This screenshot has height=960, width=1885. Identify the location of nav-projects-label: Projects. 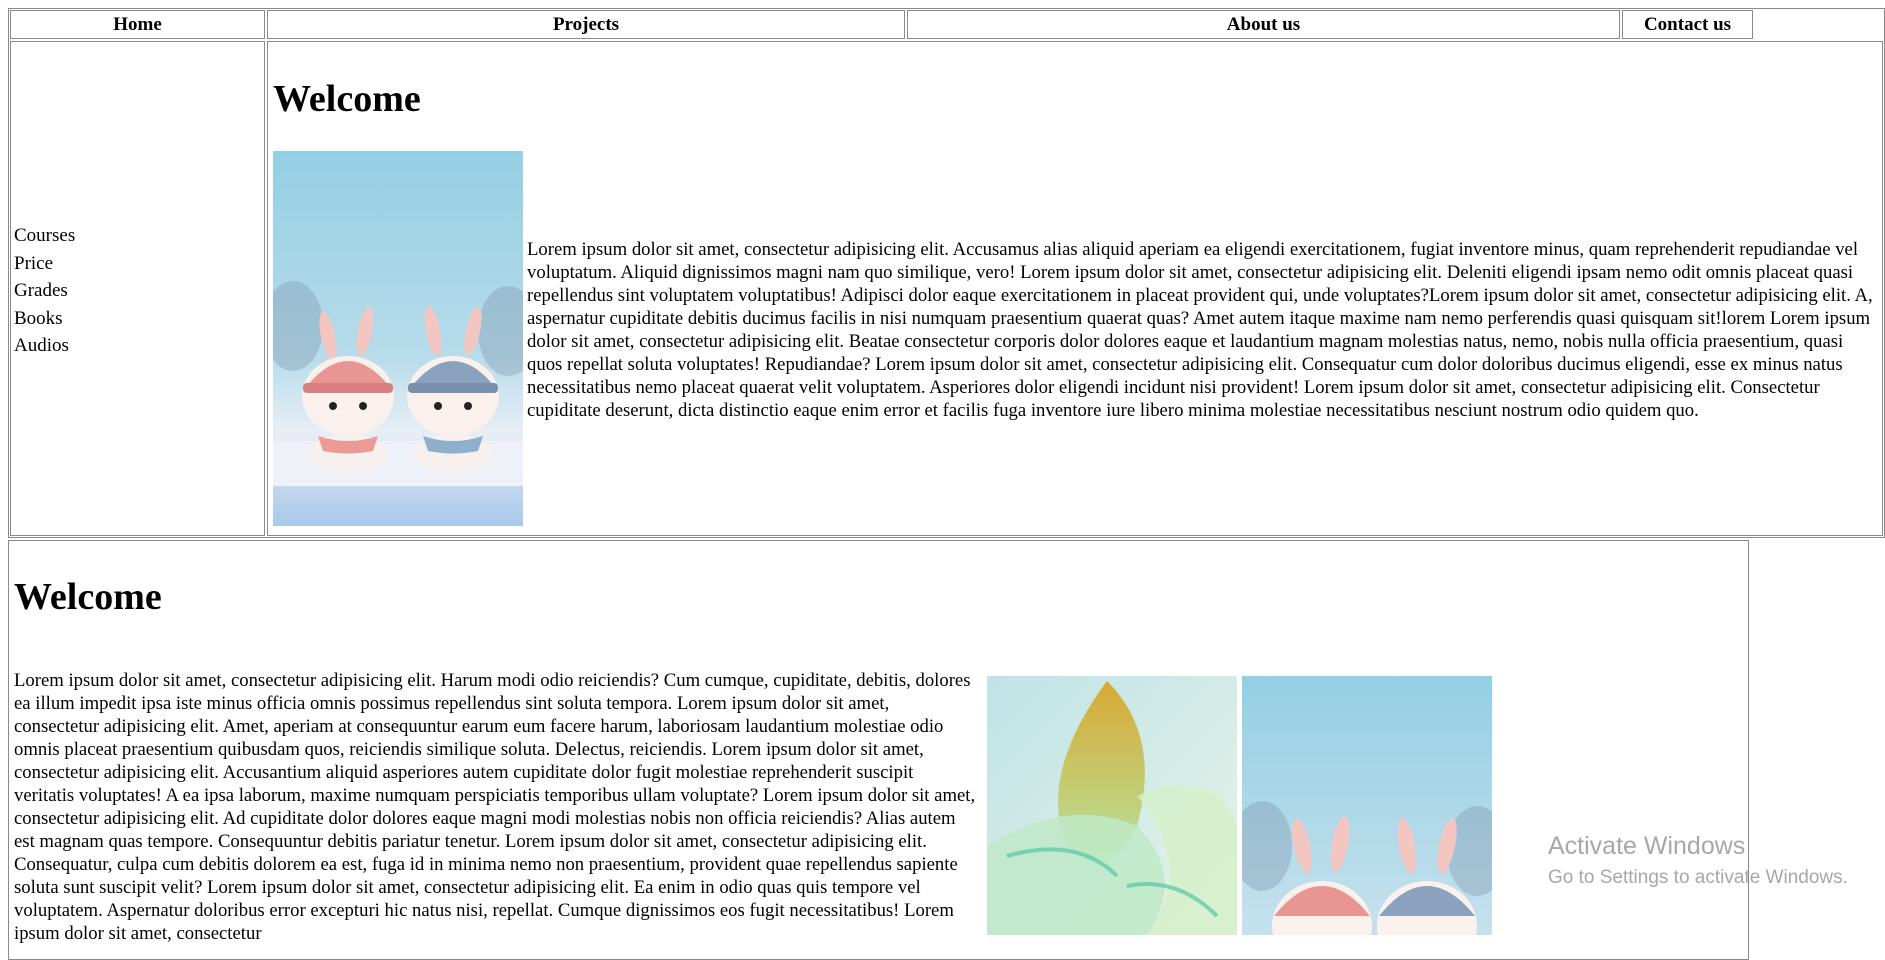
(586, 24).